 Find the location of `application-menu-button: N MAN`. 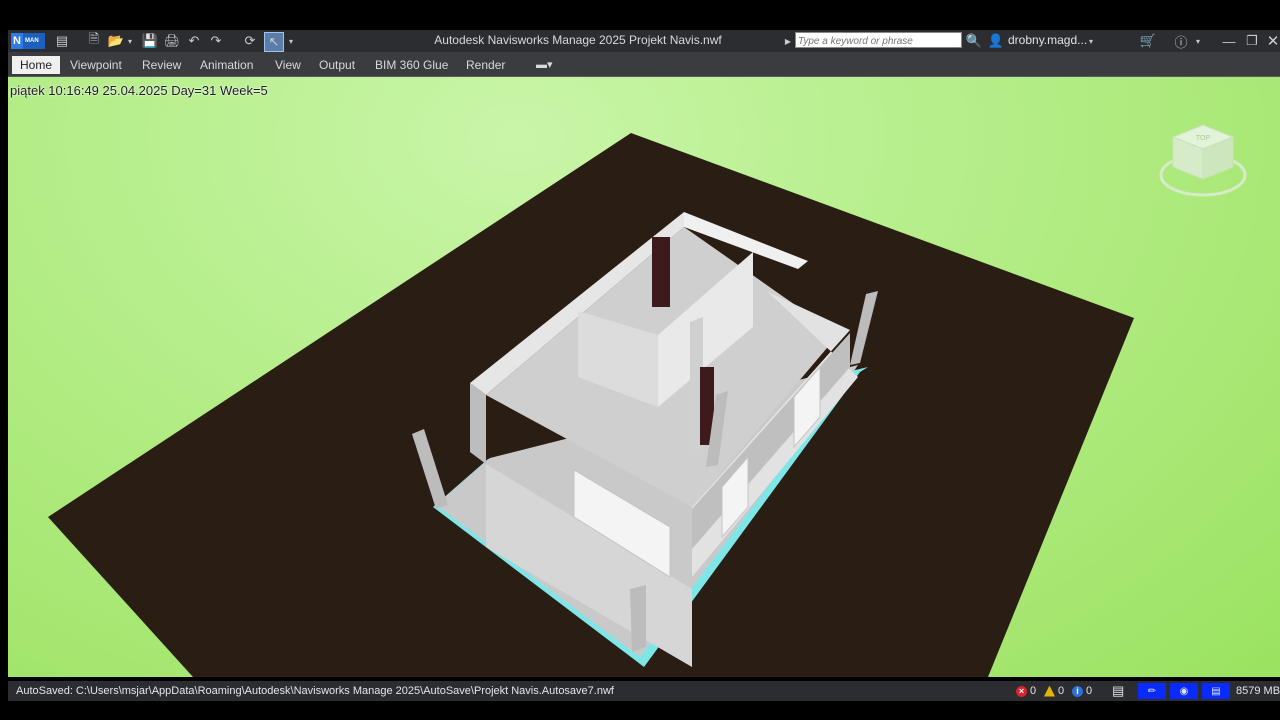

application-menu-button: N MAN is located at coordinates (28, 41).